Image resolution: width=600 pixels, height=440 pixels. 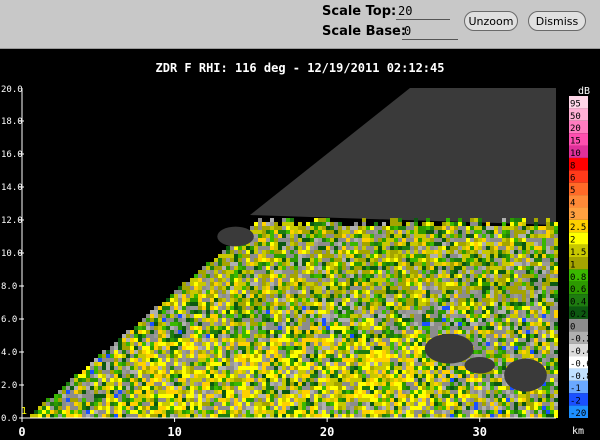 What do you see at coordinates (491, 21) in the screenshot?
I see `unzoom-button: Unzoom` at bounding box center [491, 21].